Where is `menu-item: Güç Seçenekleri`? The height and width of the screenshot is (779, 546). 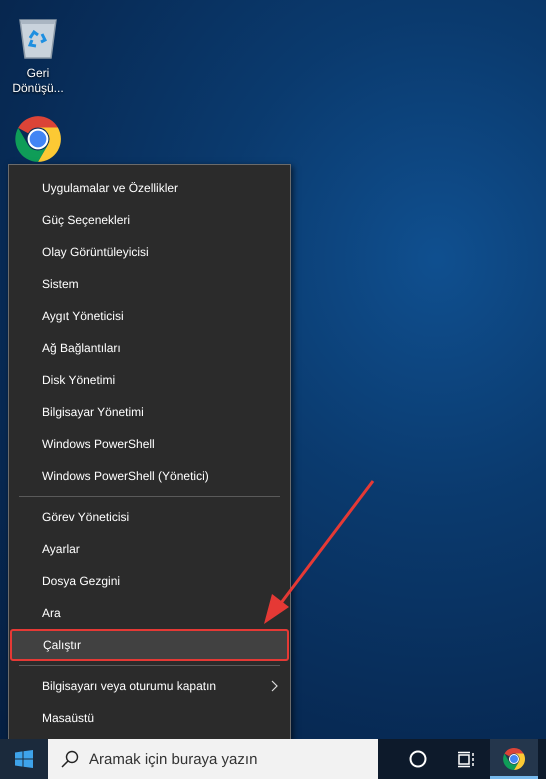
menu-item: Güç Seçenekleri is located at coordinates (149, 220).